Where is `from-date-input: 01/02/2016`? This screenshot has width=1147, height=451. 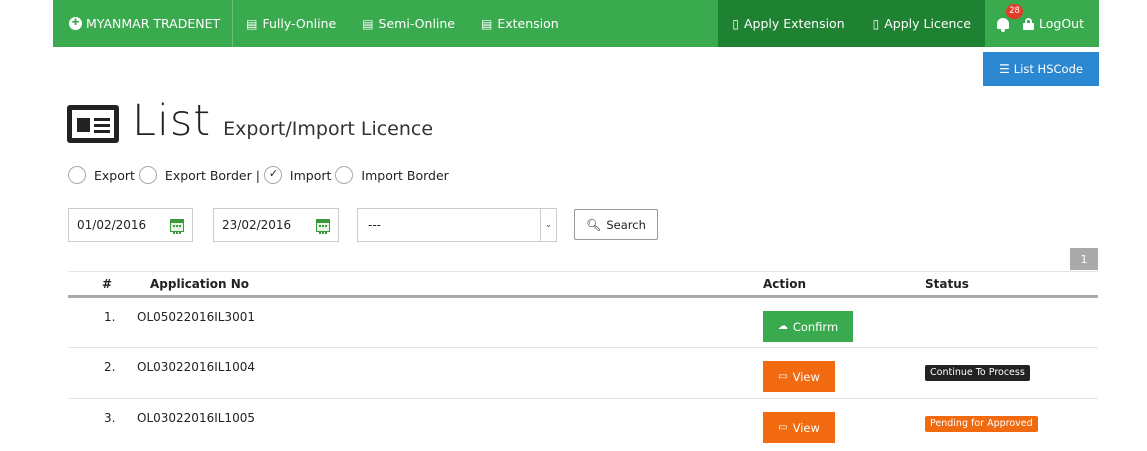 from-date-input: 01/02/2016 is located at coordinates (130, 225).